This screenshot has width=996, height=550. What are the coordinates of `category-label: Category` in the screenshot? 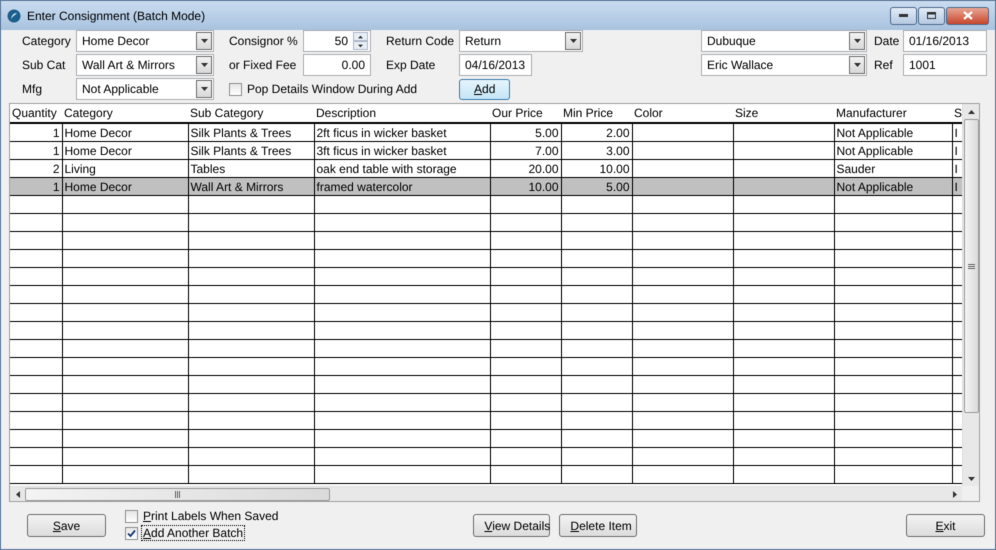 It's located at (47, 41).